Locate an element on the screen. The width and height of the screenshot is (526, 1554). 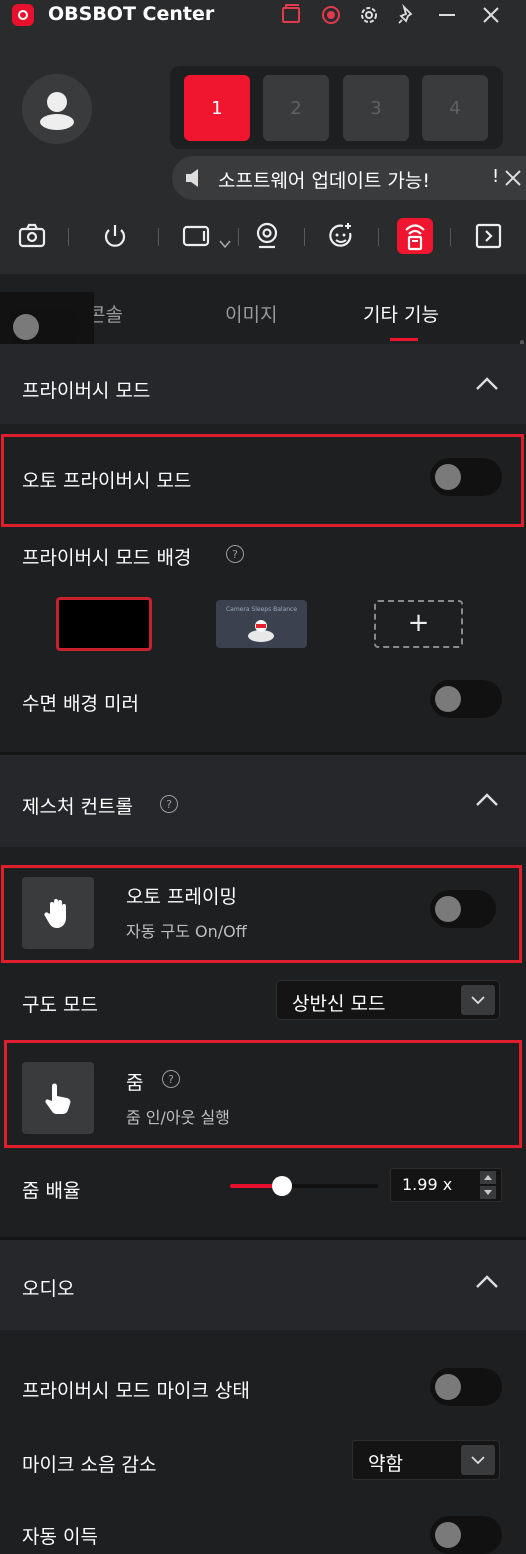
auto-framing-title: 오토 프레이밍 is located at coordinates (181, 897).